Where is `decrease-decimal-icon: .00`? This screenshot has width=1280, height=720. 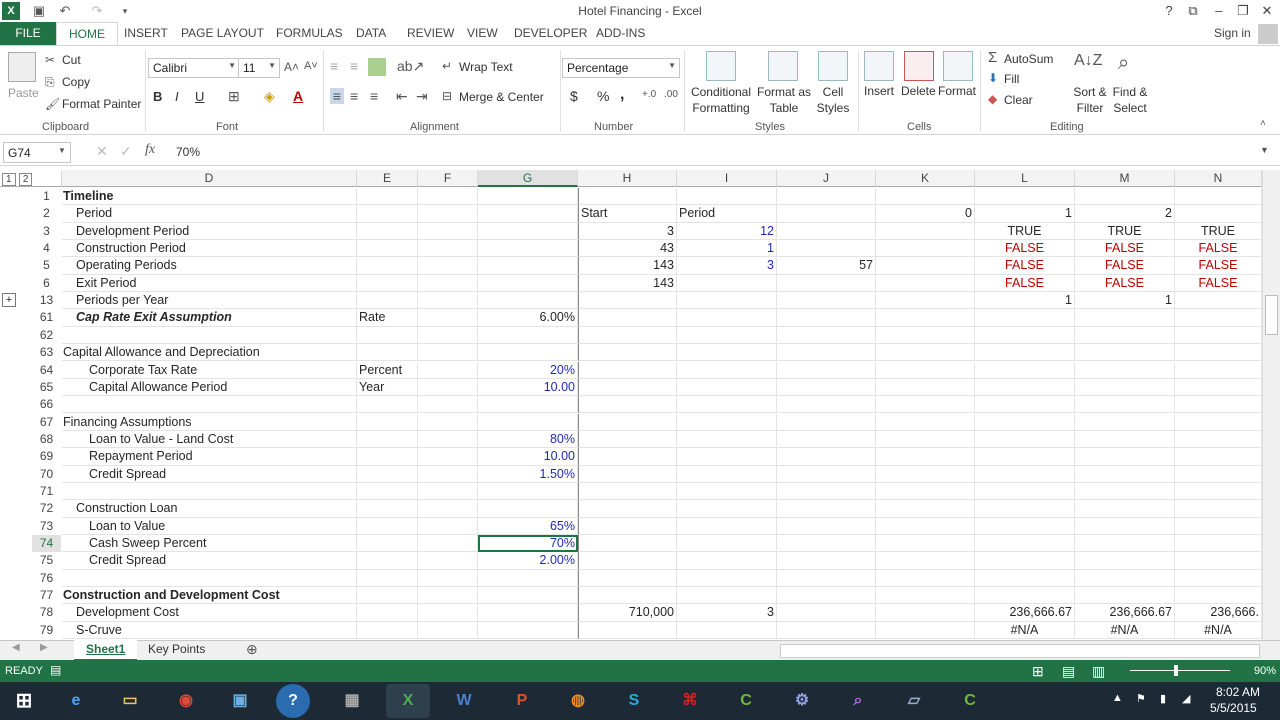
decrease-decimal-icon: .00 is located at coordinates (671, 94).